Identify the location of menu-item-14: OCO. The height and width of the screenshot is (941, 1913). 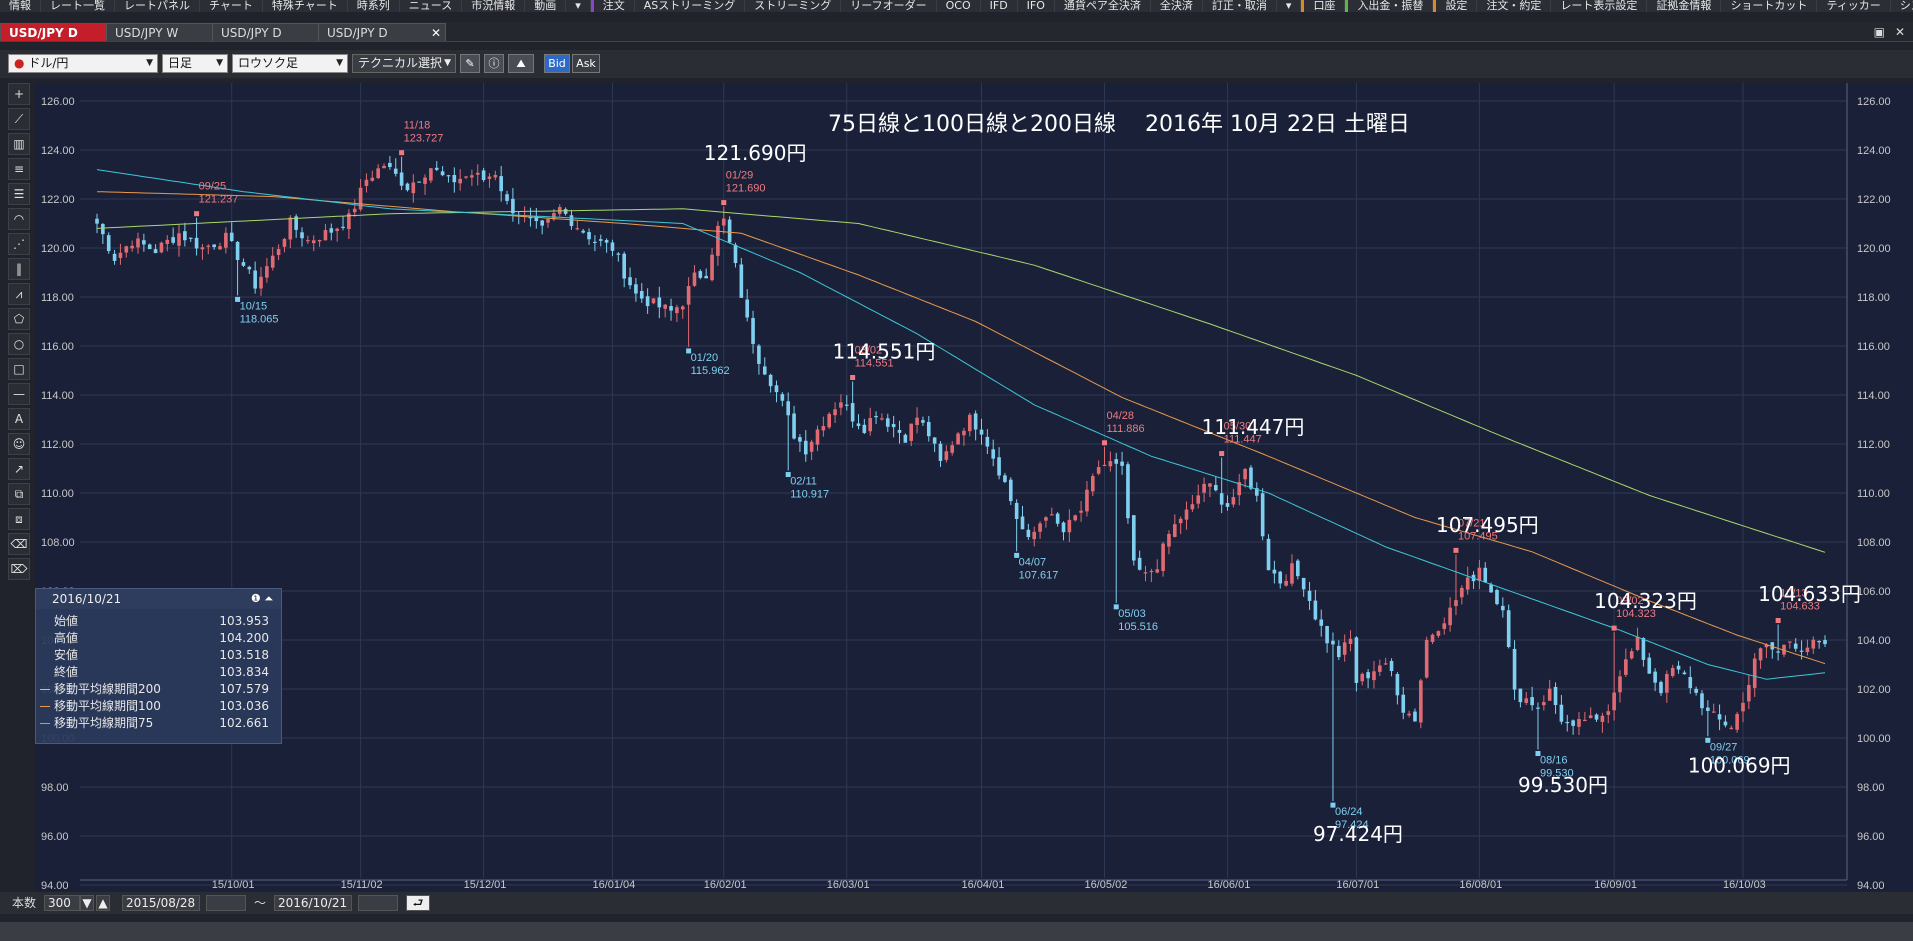
(959, 6).